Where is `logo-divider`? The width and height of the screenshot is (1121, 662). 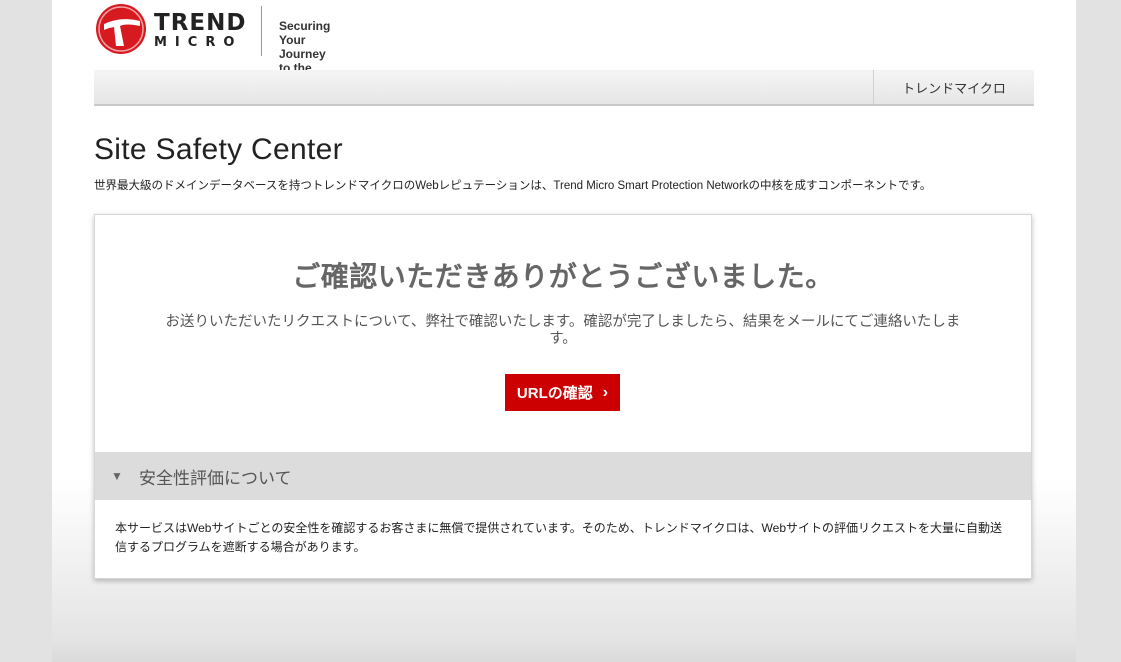
logo-divider is located at coordinates (261, 31).